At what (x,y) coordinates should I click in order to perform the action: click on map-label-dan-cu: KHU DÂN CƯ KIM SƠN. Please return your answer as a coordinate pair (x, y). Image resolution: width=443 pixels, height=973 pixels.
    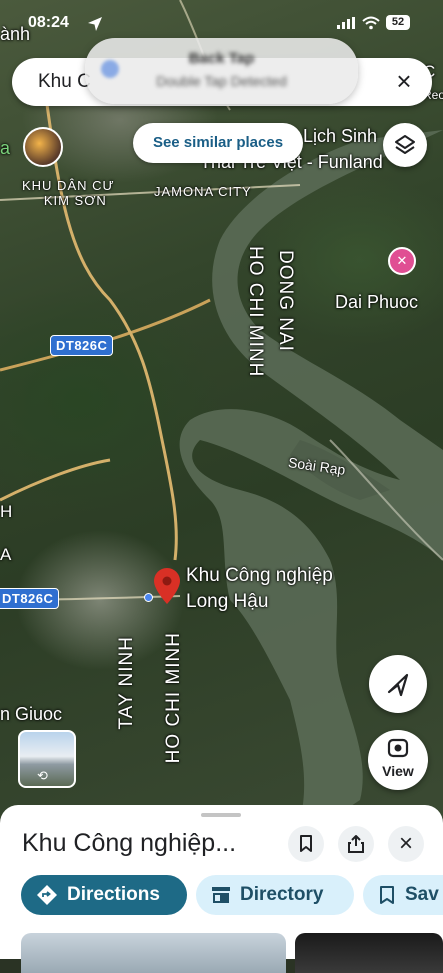
    Looking at the image, I should click on (68, 193).